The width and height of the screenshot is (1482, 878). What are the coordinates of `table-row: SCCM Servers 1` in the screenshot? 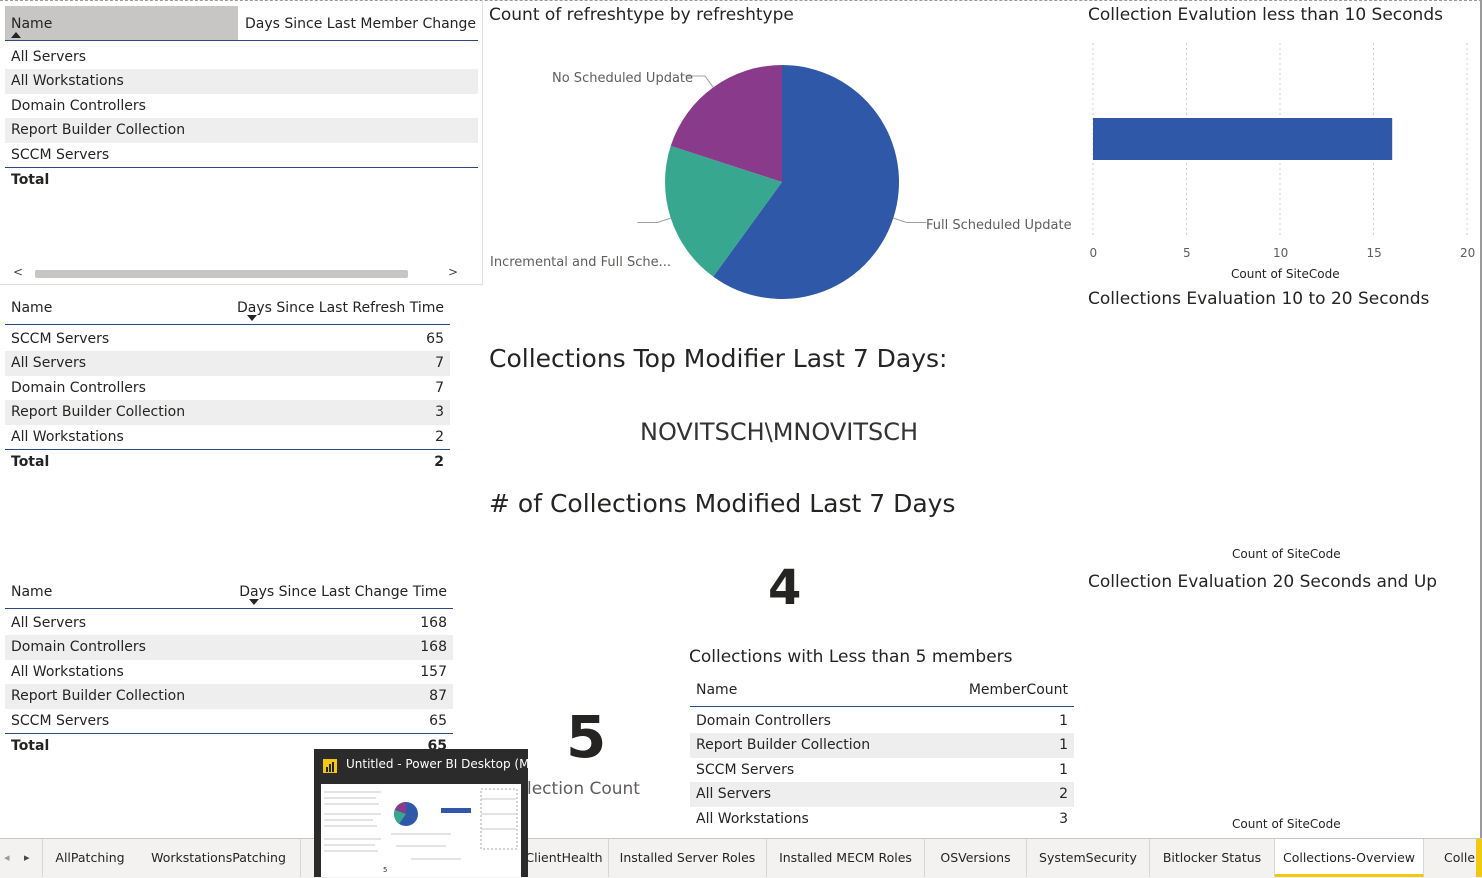 It's located at (882, 770).